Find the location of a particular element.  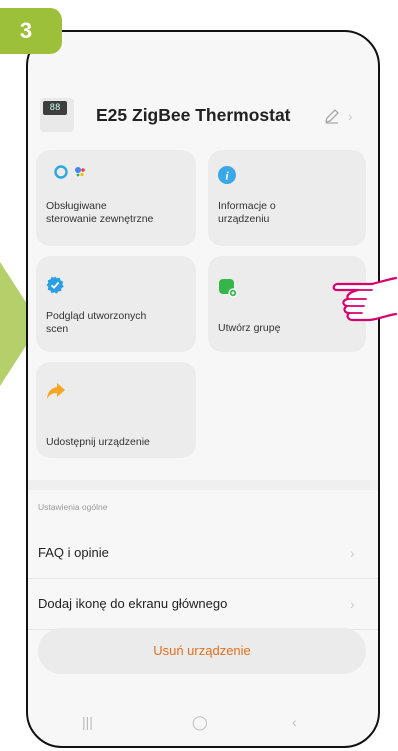

menu-item-add-home-icon-label: Dodaj ikonę do ekranu głównego is located at coordinates (133, 603).